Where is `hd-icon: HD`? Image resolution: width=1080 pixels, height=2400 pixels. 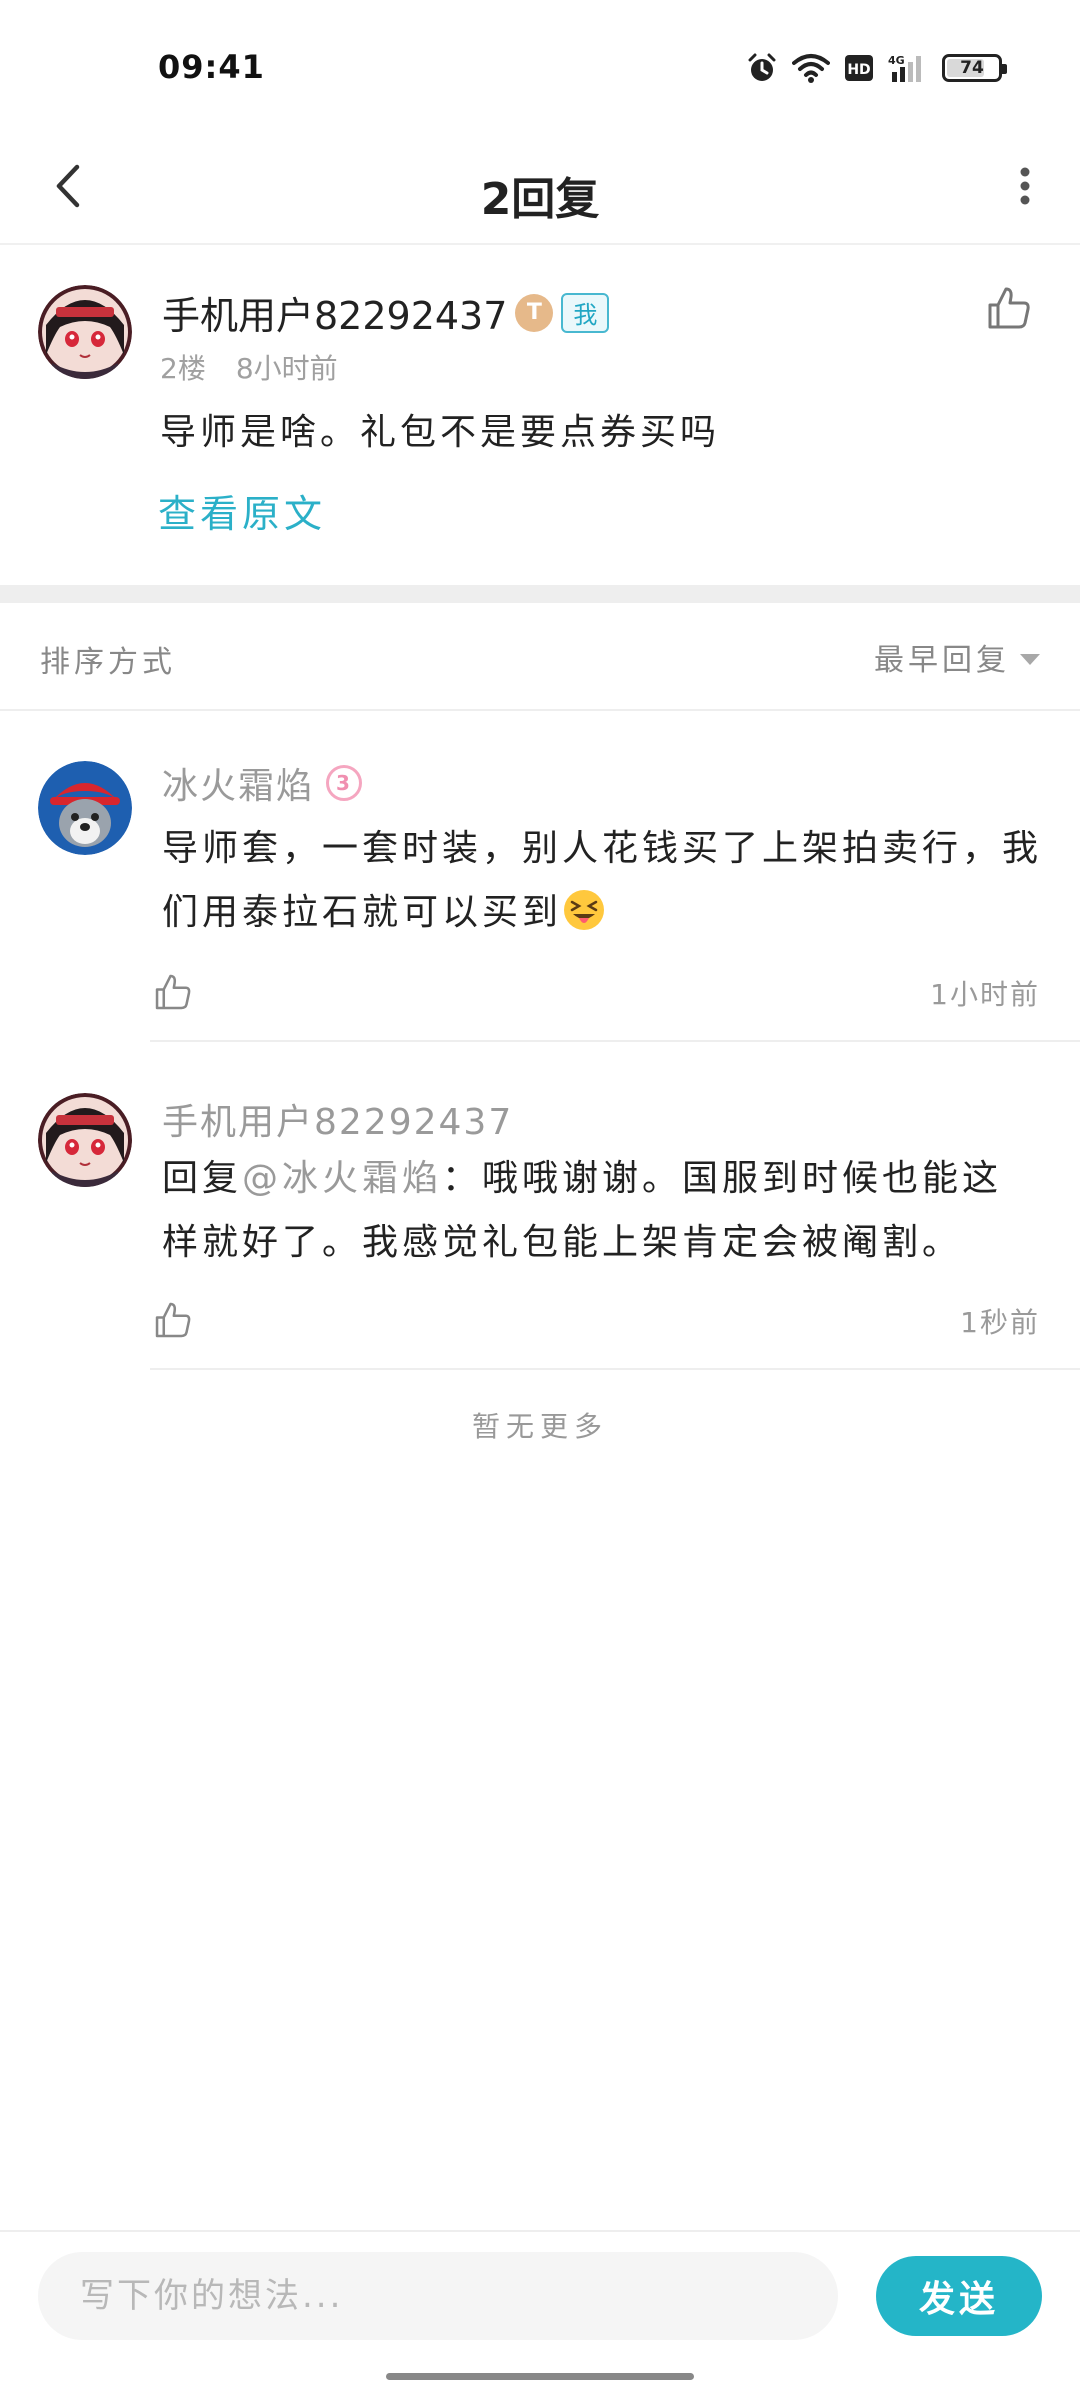
hd-icon: HD is located at coordinates (859, 68).